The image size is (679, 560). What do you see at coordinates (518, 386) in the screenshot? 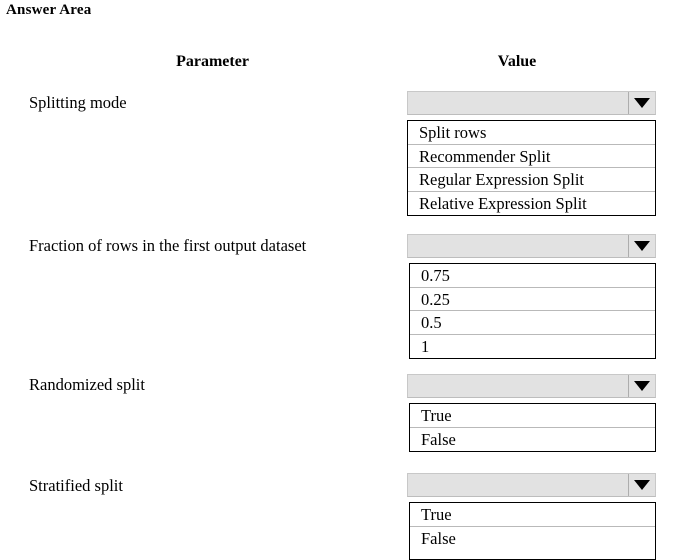
I see `dropdown-value-randomized-split` at bounding box center [518, 386].